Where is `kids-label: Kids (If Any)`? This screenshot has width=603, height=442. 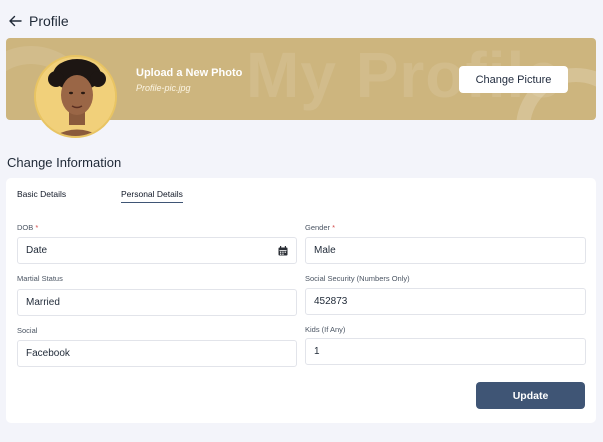
kids-label: Kids (If Any) is located at coordinates (325, 329).